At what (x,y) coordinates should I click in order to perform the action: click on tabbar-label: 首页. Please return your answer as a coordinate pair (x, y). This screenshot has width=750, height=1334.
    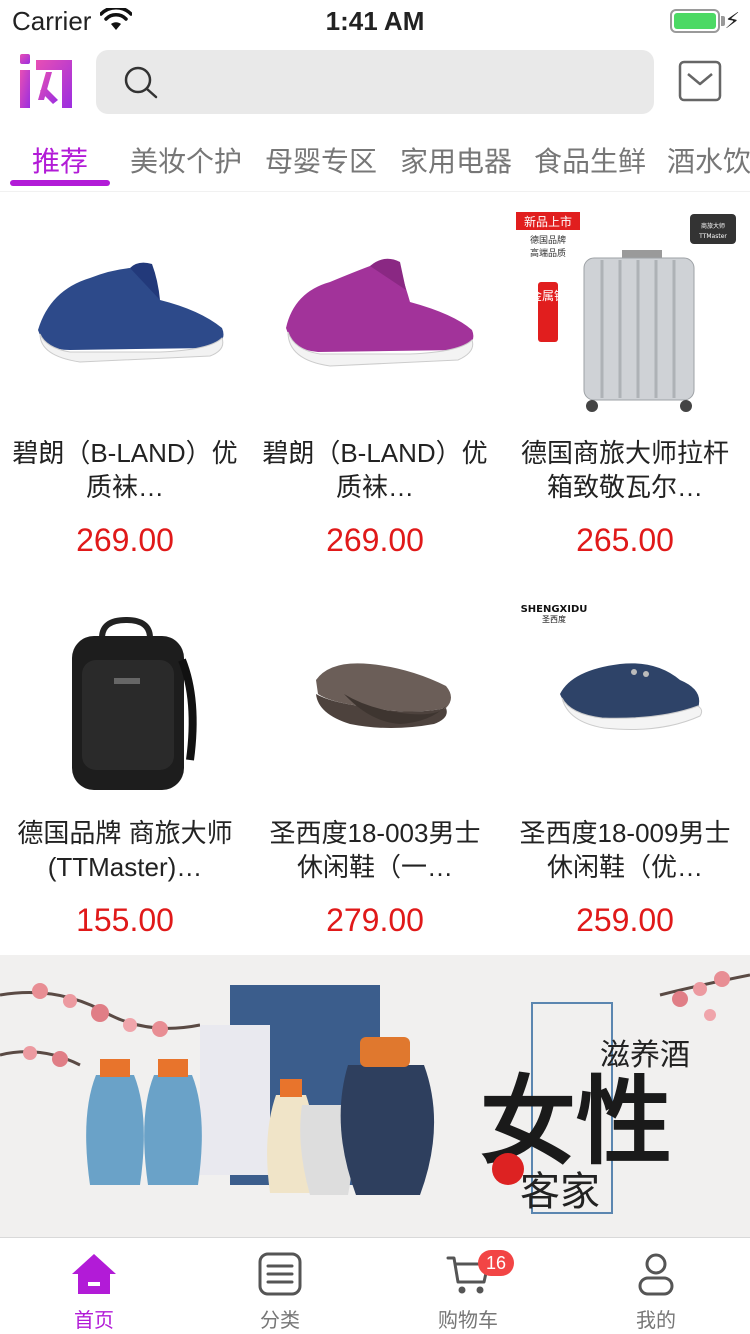
    Looking at the image, I should click on (94, 1321).